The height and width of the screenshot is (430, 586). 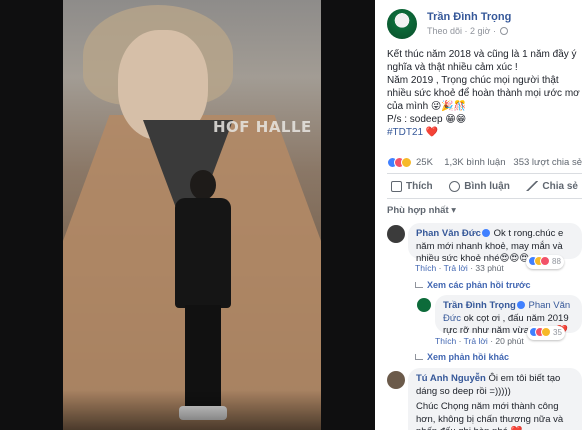 What do you see at coordinates (556, 261) in the screenshot?
I see `comment-reaction-count: 88` at bounding box center [556, 261].